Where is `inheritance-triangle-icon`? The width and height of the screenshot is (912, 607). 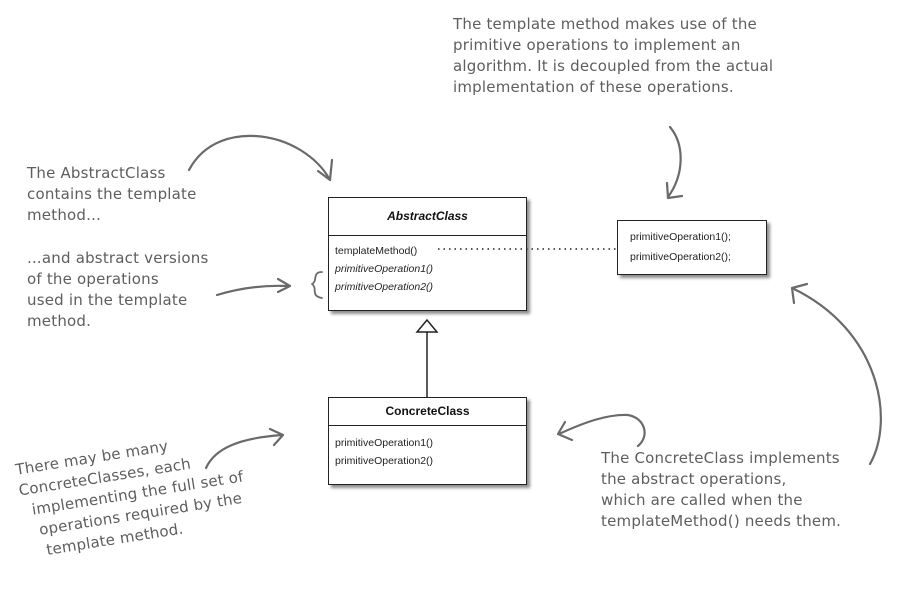
inheritance-triangle-icon is located at coordinates (427, 325).